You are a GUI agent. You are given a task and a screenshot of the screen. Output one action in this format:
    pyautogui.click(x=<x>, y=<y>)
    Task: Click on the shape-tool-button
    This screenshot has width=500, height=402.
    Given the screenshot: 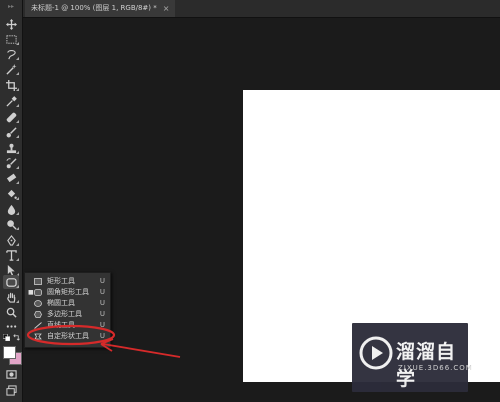 What is the action you would take?
    pyautogui.click(x=11, y=282)
    